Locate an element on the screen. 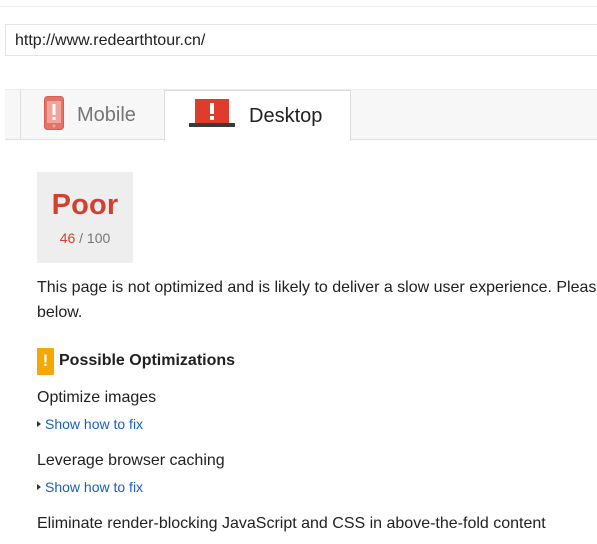  score-line: 46 / 100 is located at coordinates (85, 238).